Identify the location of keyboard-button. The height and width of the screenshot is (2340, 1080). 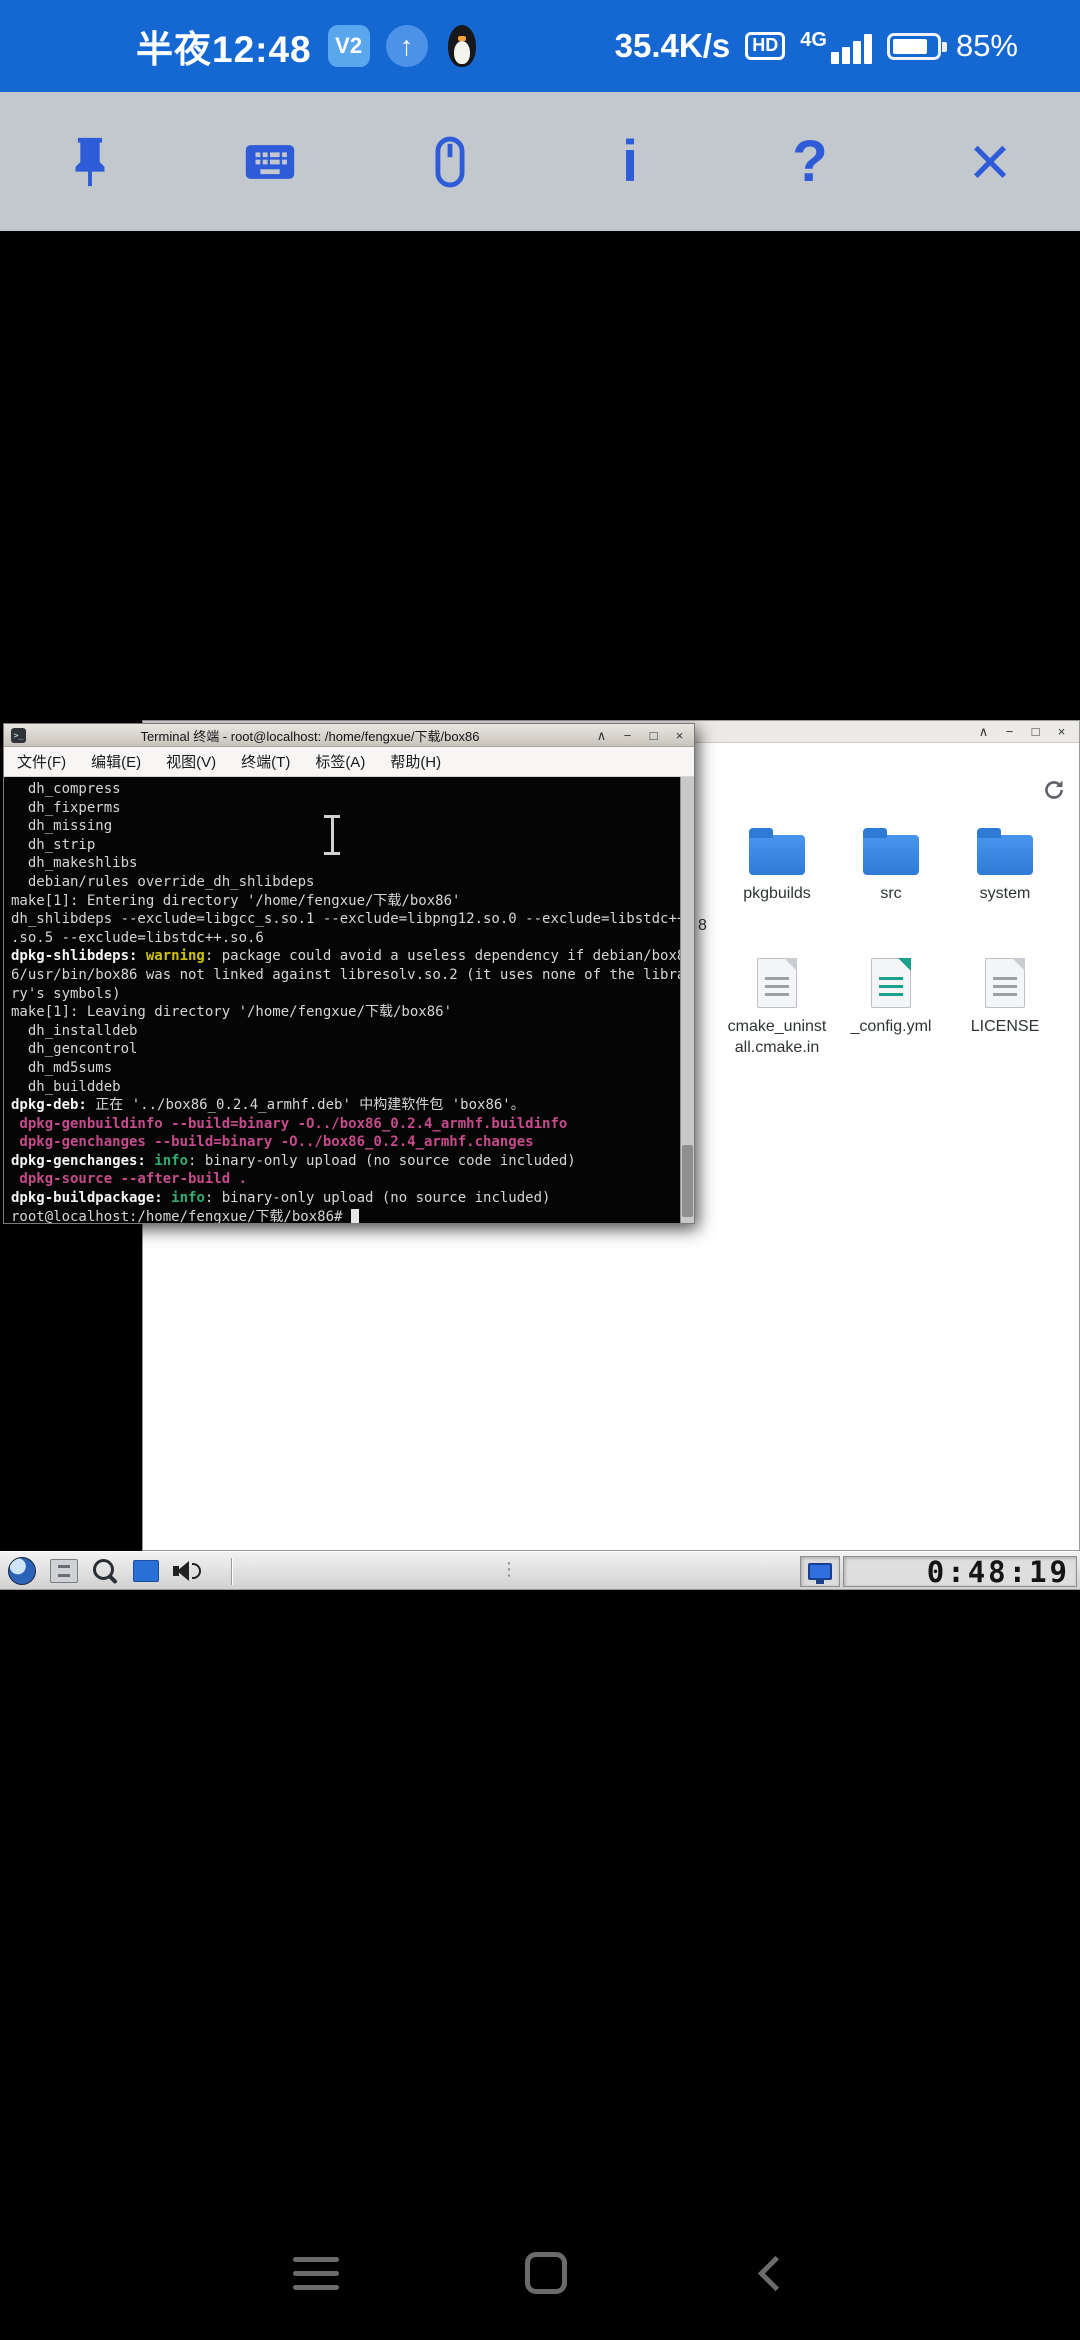
(270, 161).